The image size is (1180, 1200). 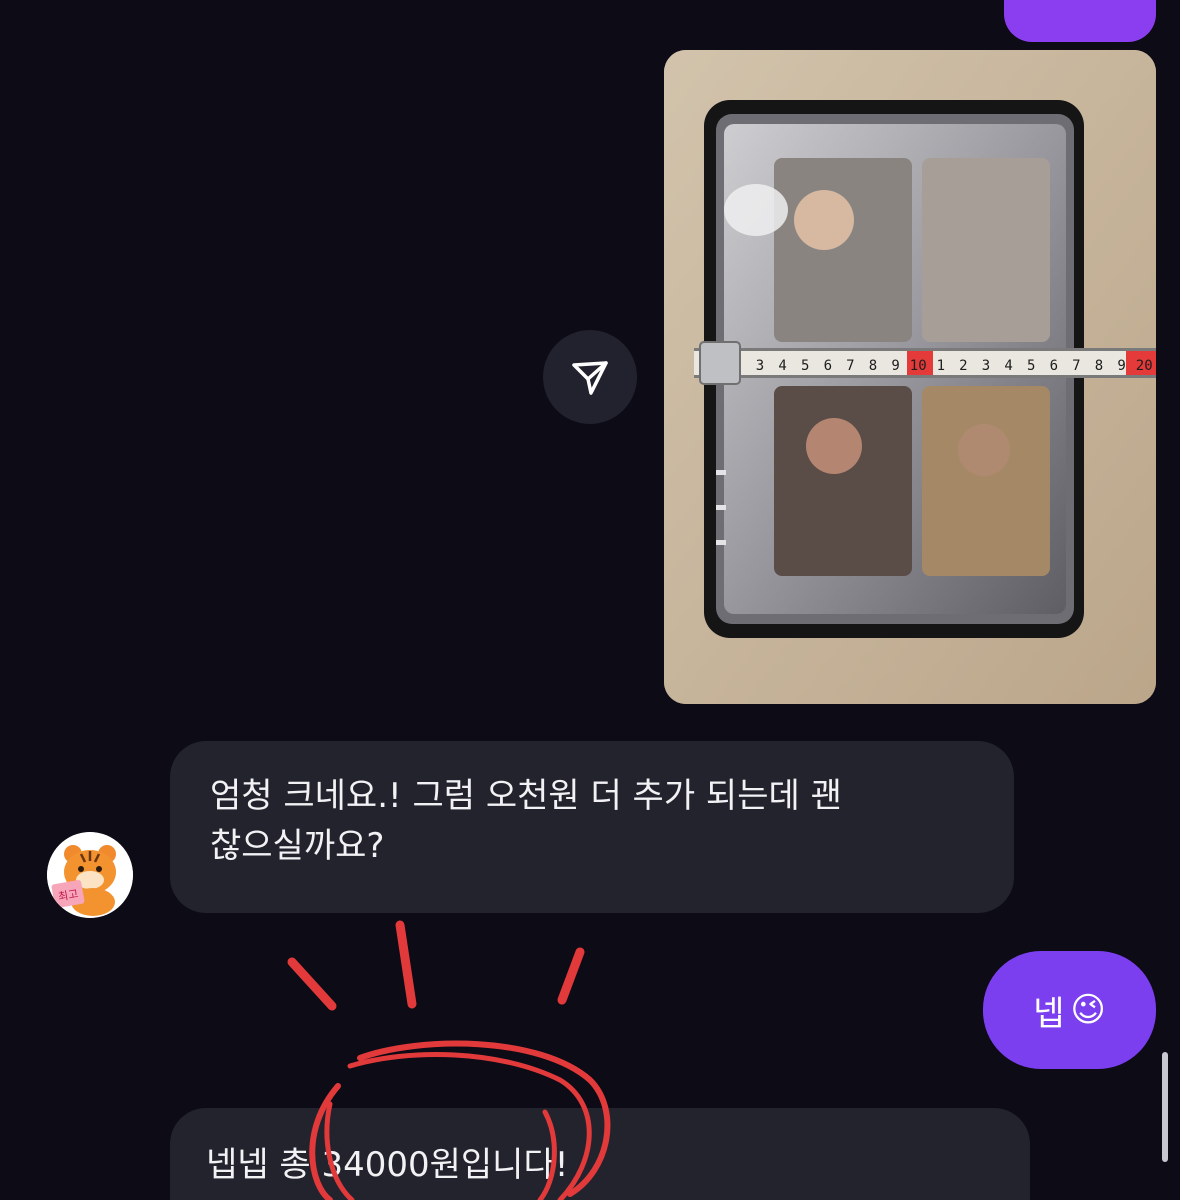 I want to click on message-text-line-1: 엄청 크네요.! 그럼 오천원 더 추가 되는데 괜, so click(x=526, y=796).